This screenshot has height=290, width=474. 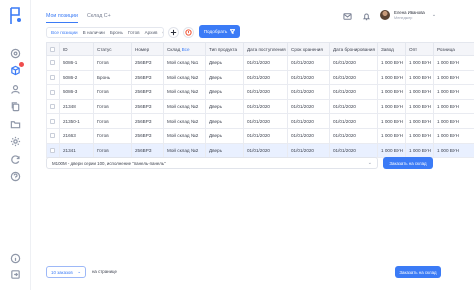 What do you see at coordinates (162, 32) in the screenshot?
I see `filter-tab-more: С` at bounding box center [162, 32].